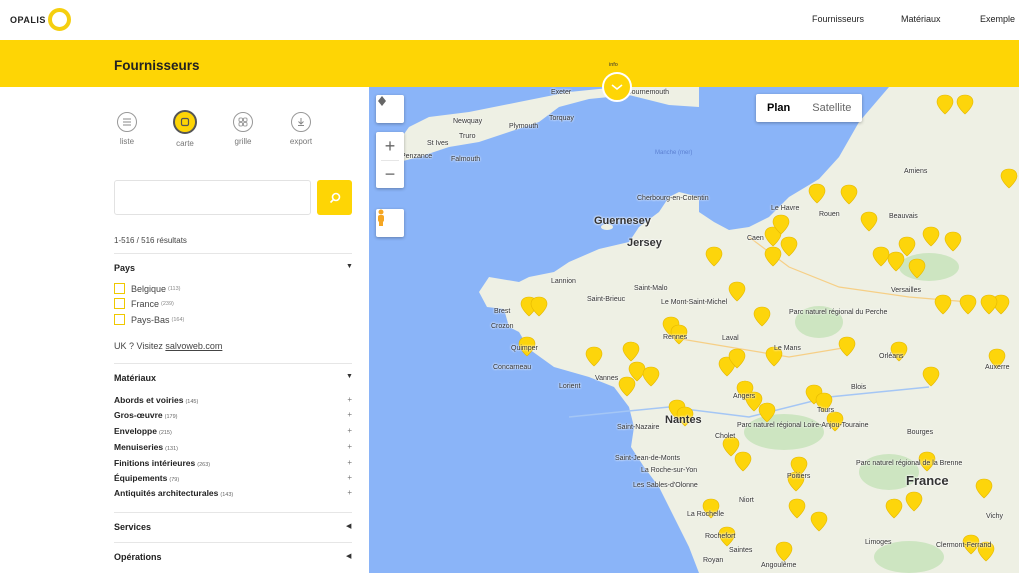  Describe the element at coordinates (135, 378) in the screenshot. I see `filter-materiaux-title: Matériaux` at that location.